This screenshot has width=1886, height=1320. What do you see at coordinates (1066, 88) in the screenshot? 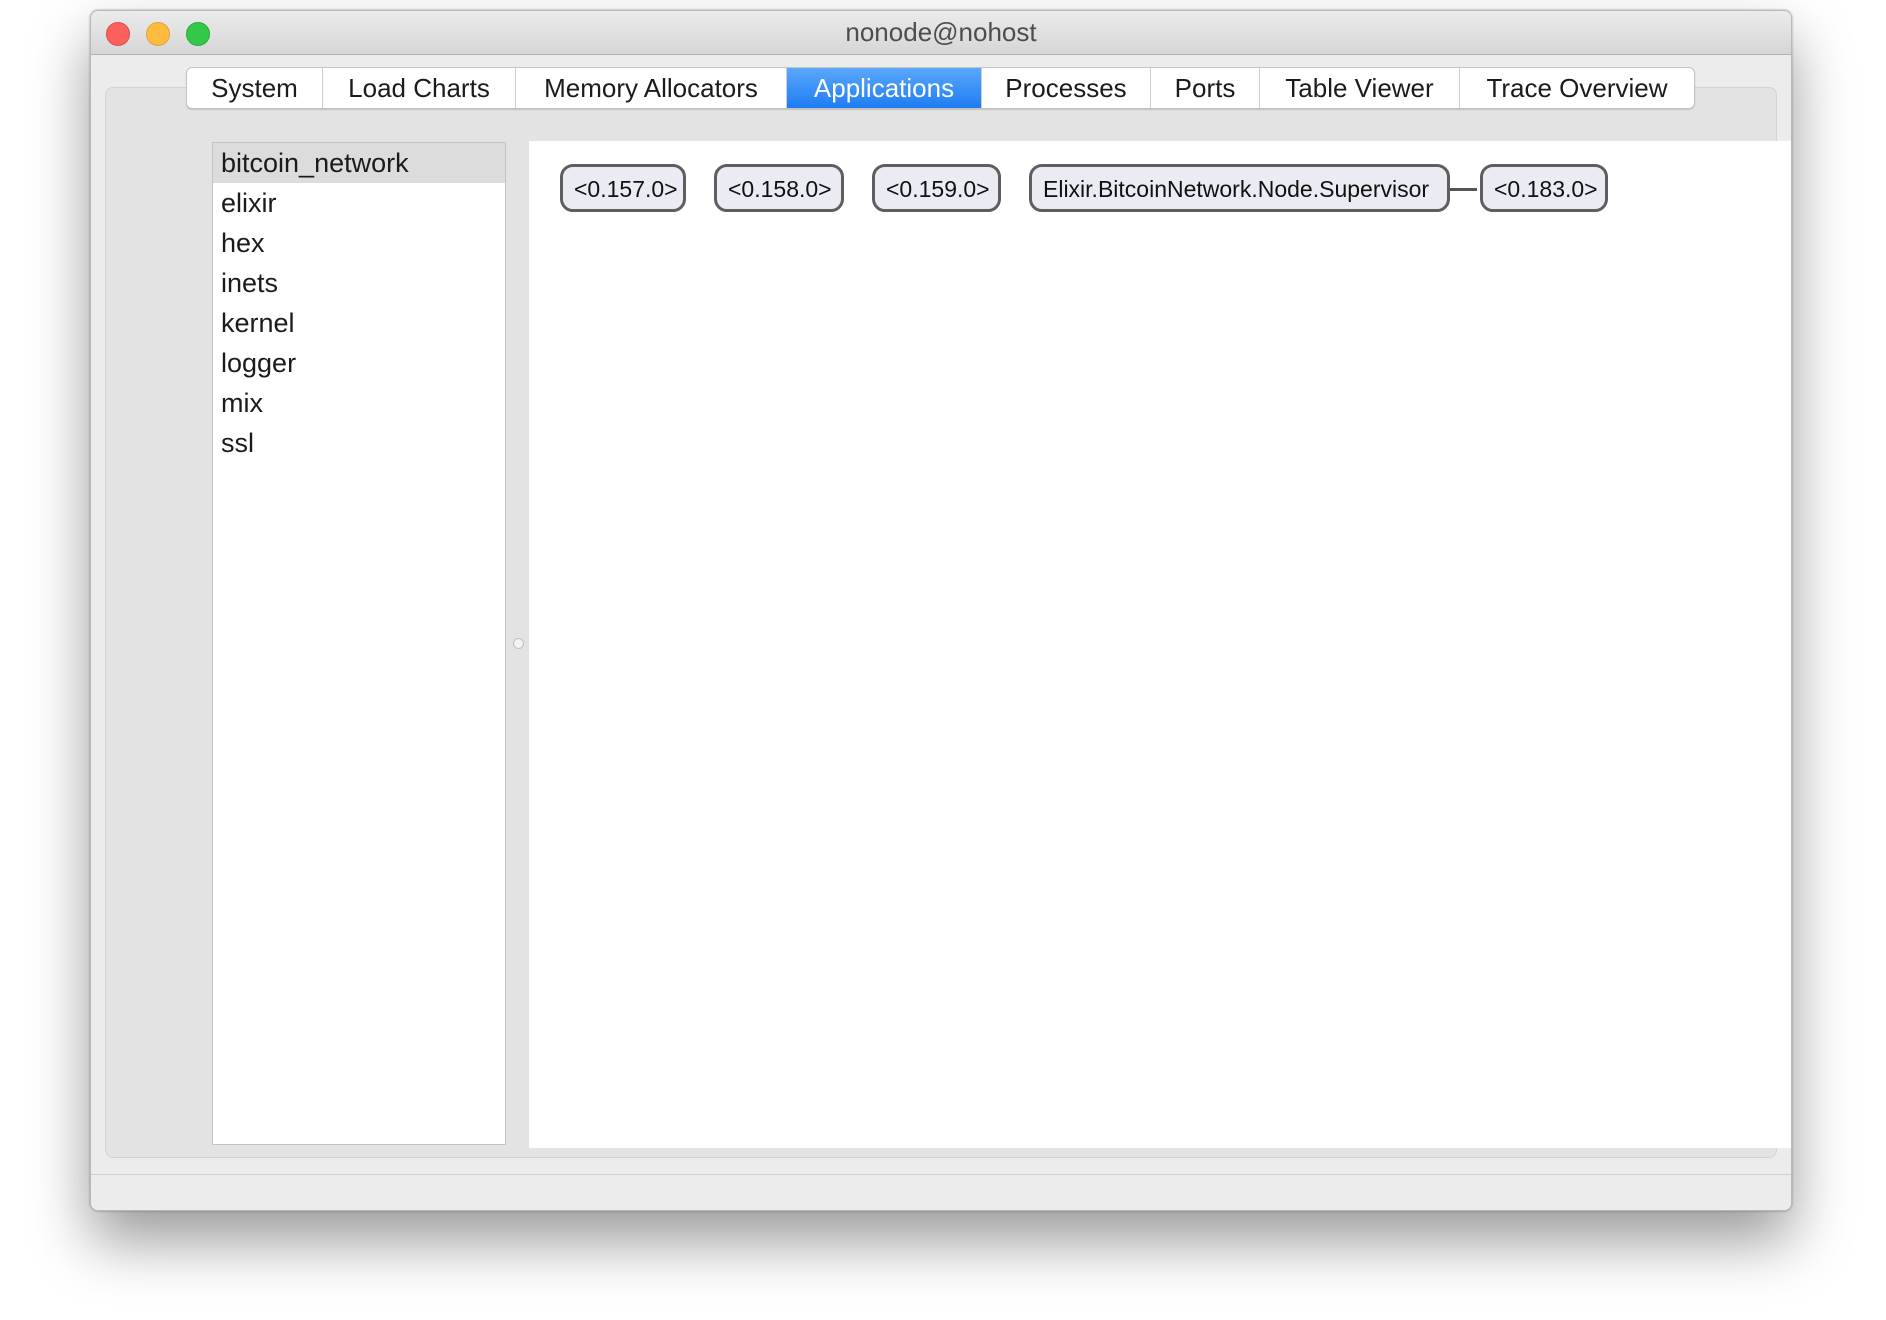
I see `tab-processes: Processes` at bounding box center [1066, 88].